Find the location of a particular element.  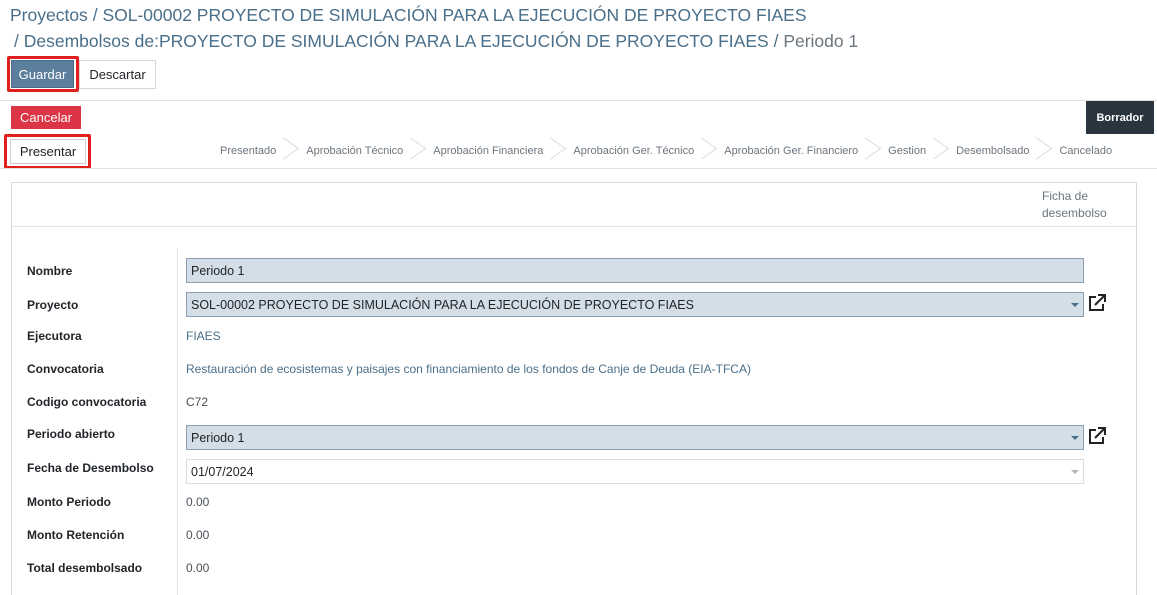

discard-button: Descartar is located at coordinates (117, 74).